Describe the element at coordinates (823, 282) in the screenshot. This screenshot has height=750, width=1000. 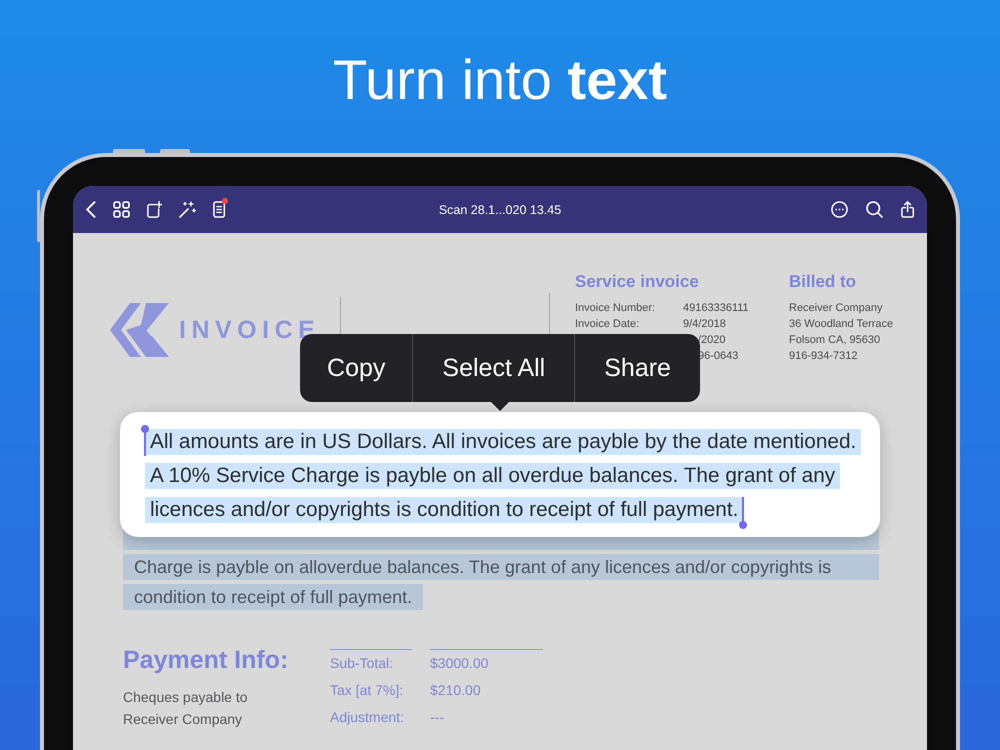
I see `section-heading: Billed to` at that location.